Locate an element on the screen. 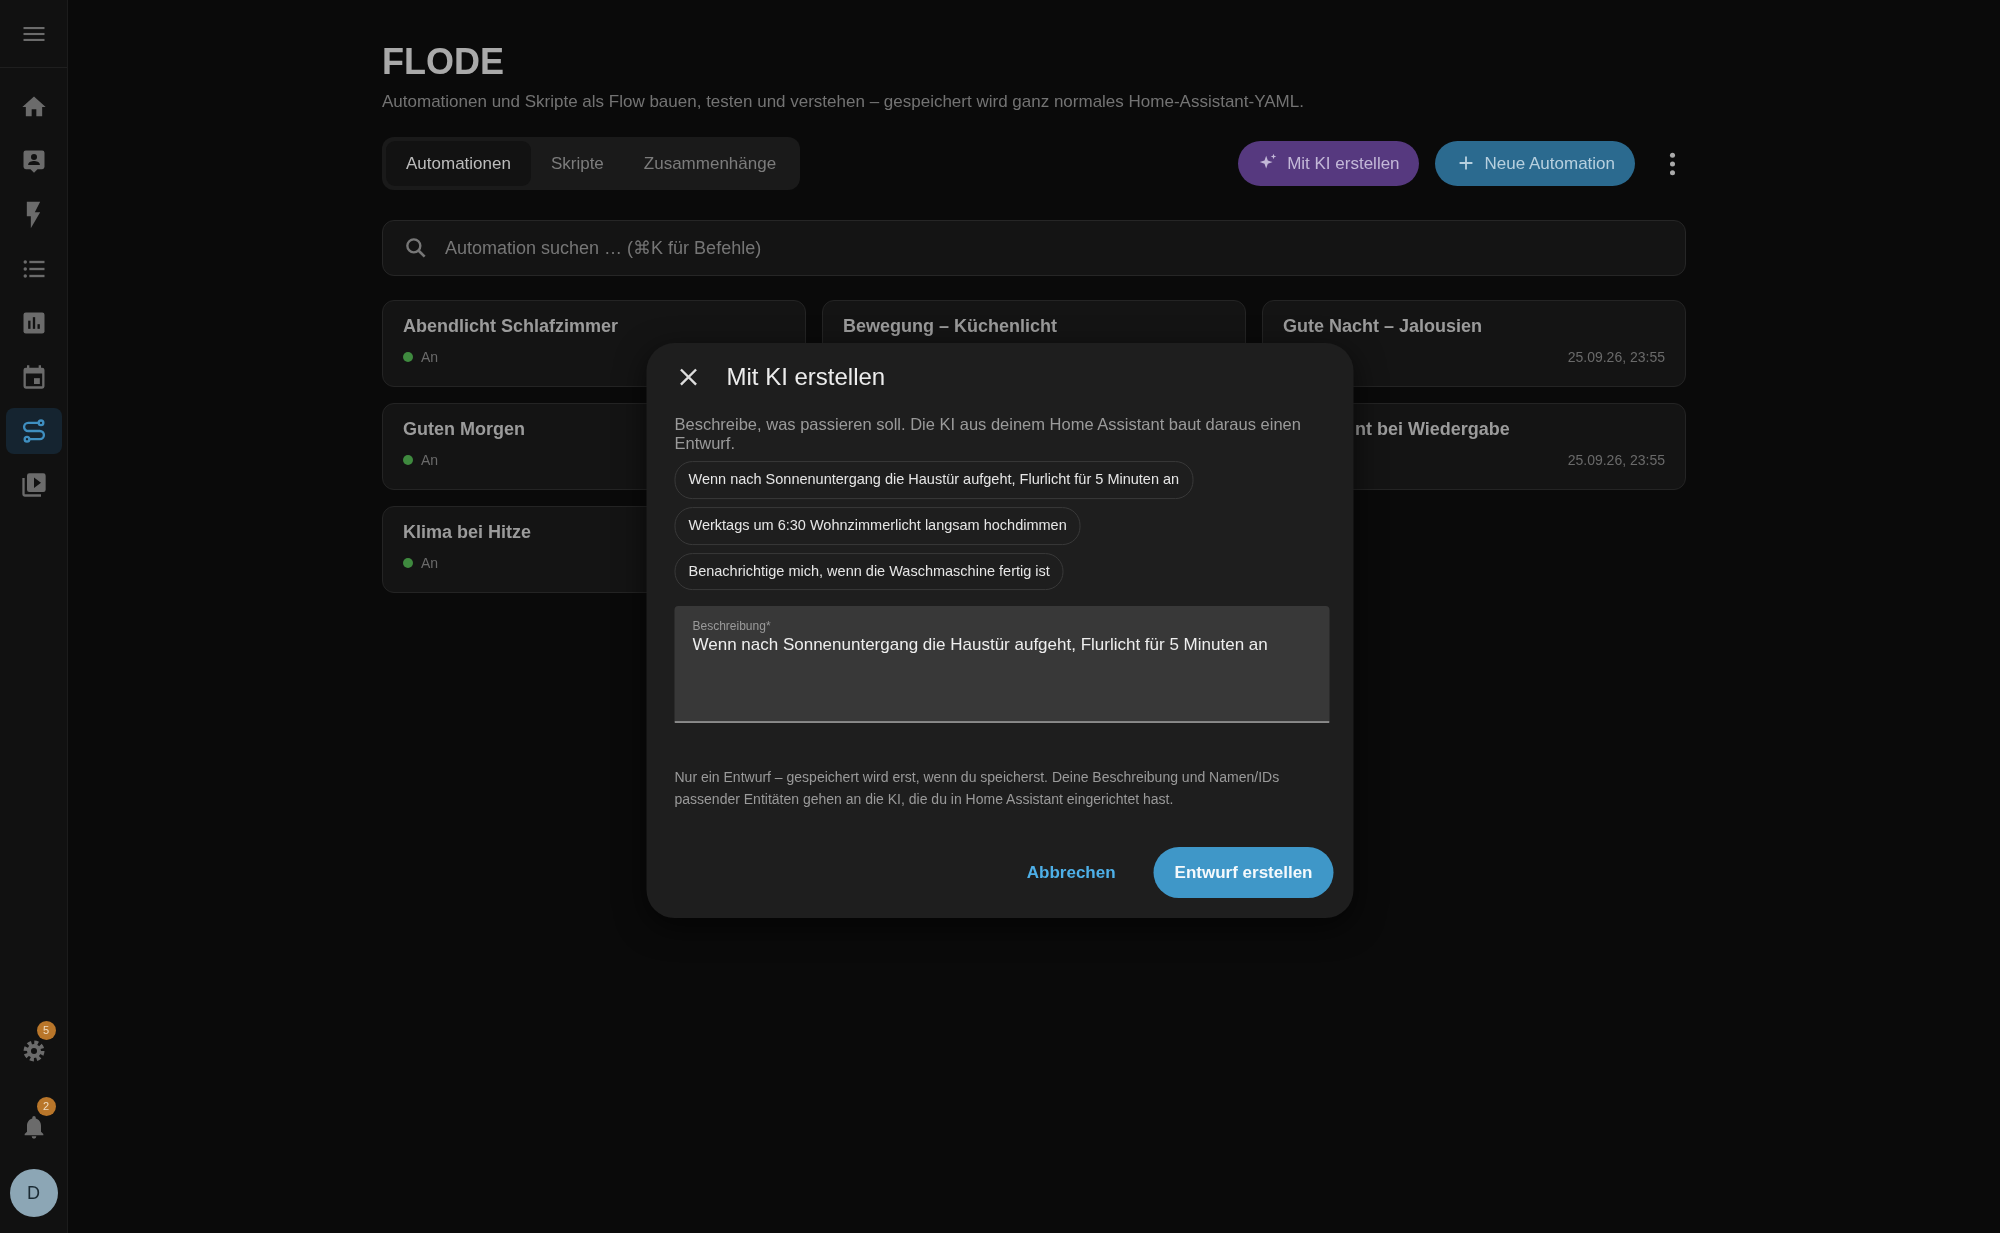  page-title: FLODE is located at coordinates (443, 62).